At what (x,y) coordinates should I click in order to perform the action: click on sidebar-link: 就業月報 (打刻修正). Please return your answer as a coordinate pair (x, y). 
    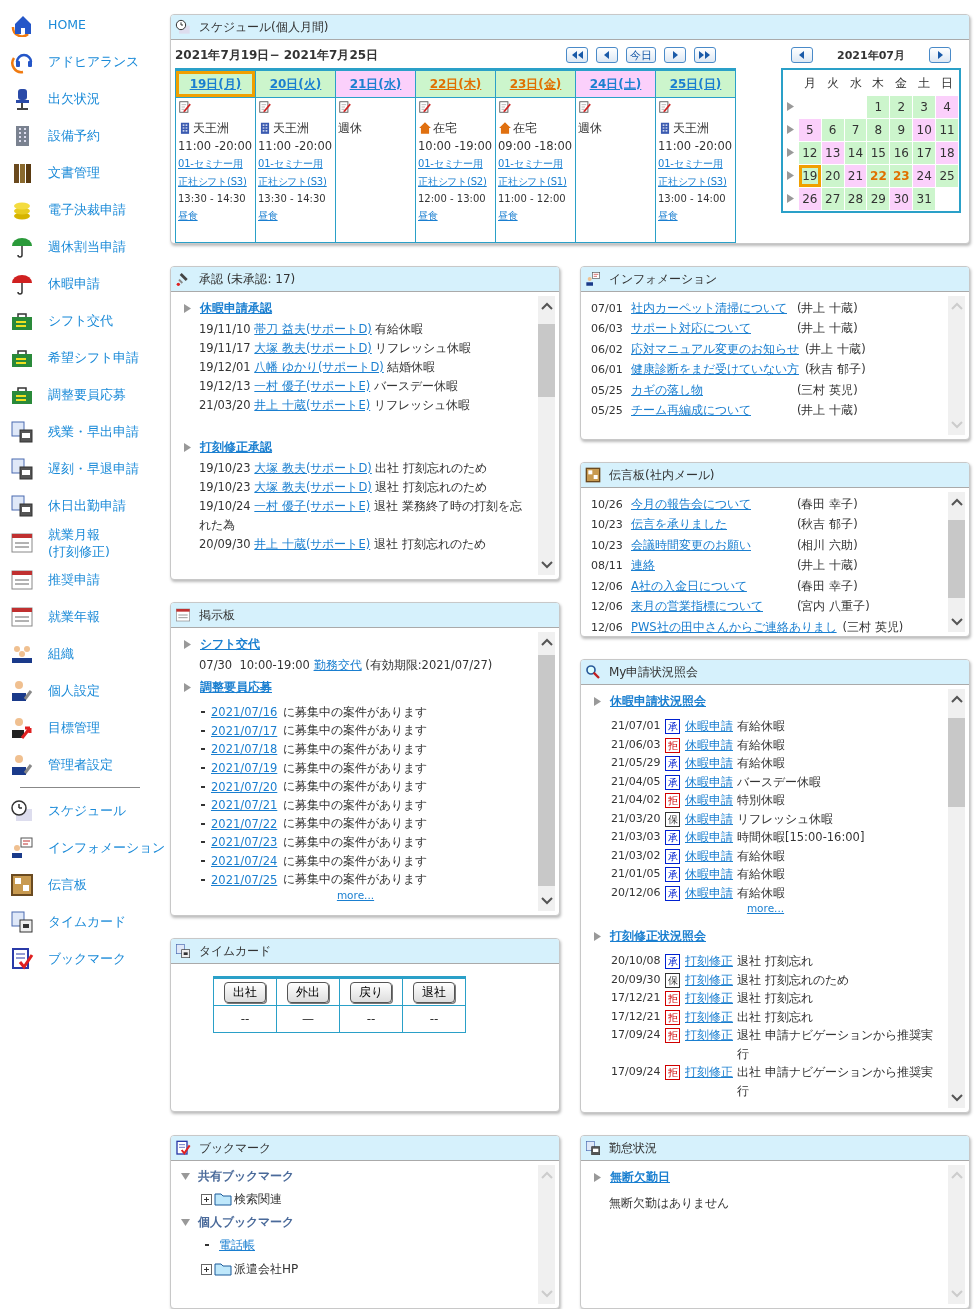
    Looking at the image, I should click on (79, 542).